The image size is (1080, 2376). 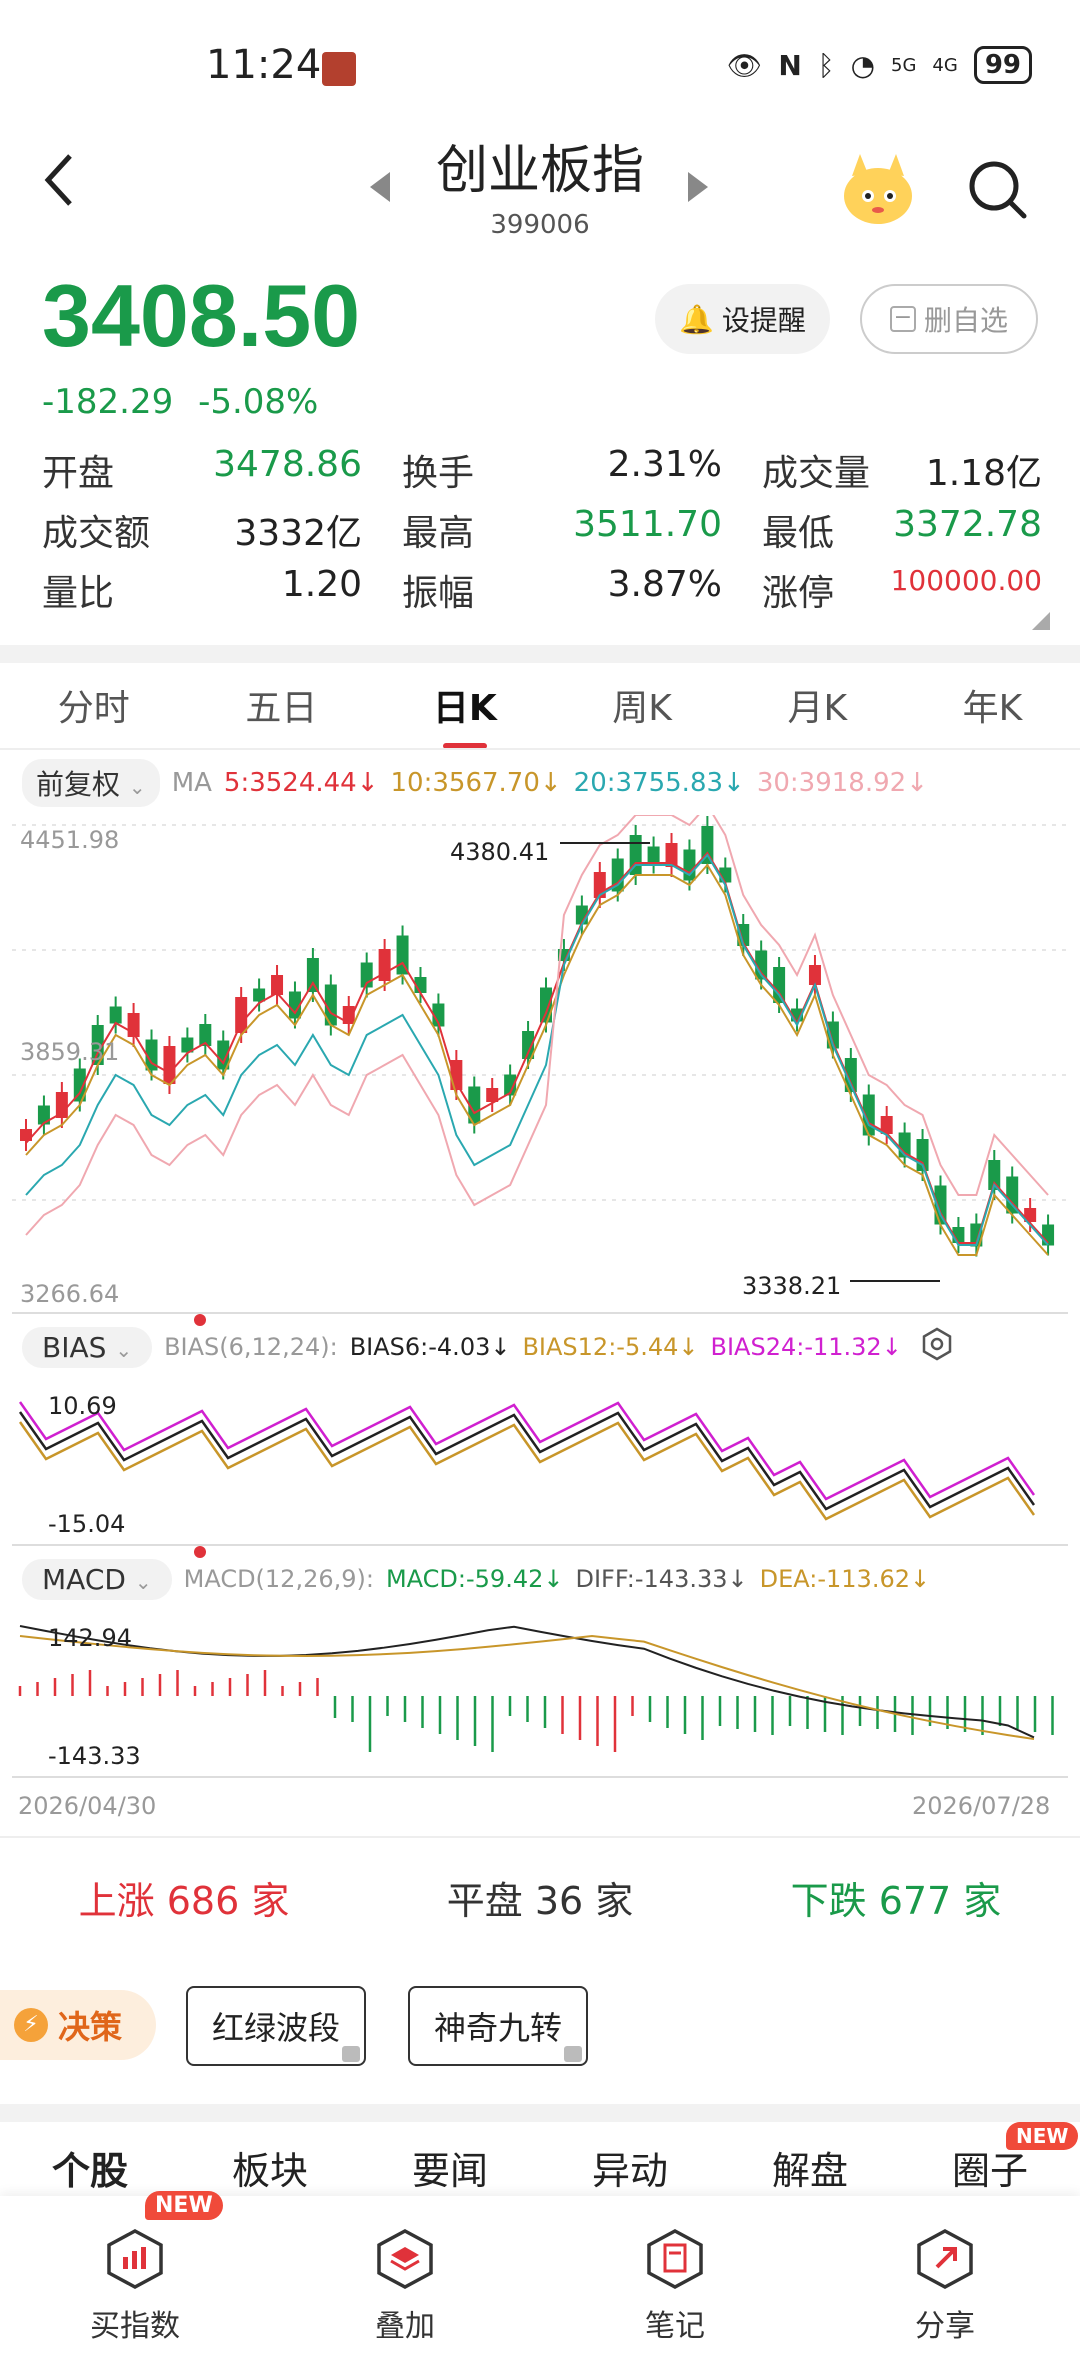 I want to click on wifi-icon: ◔, so click(x=862, y=65).